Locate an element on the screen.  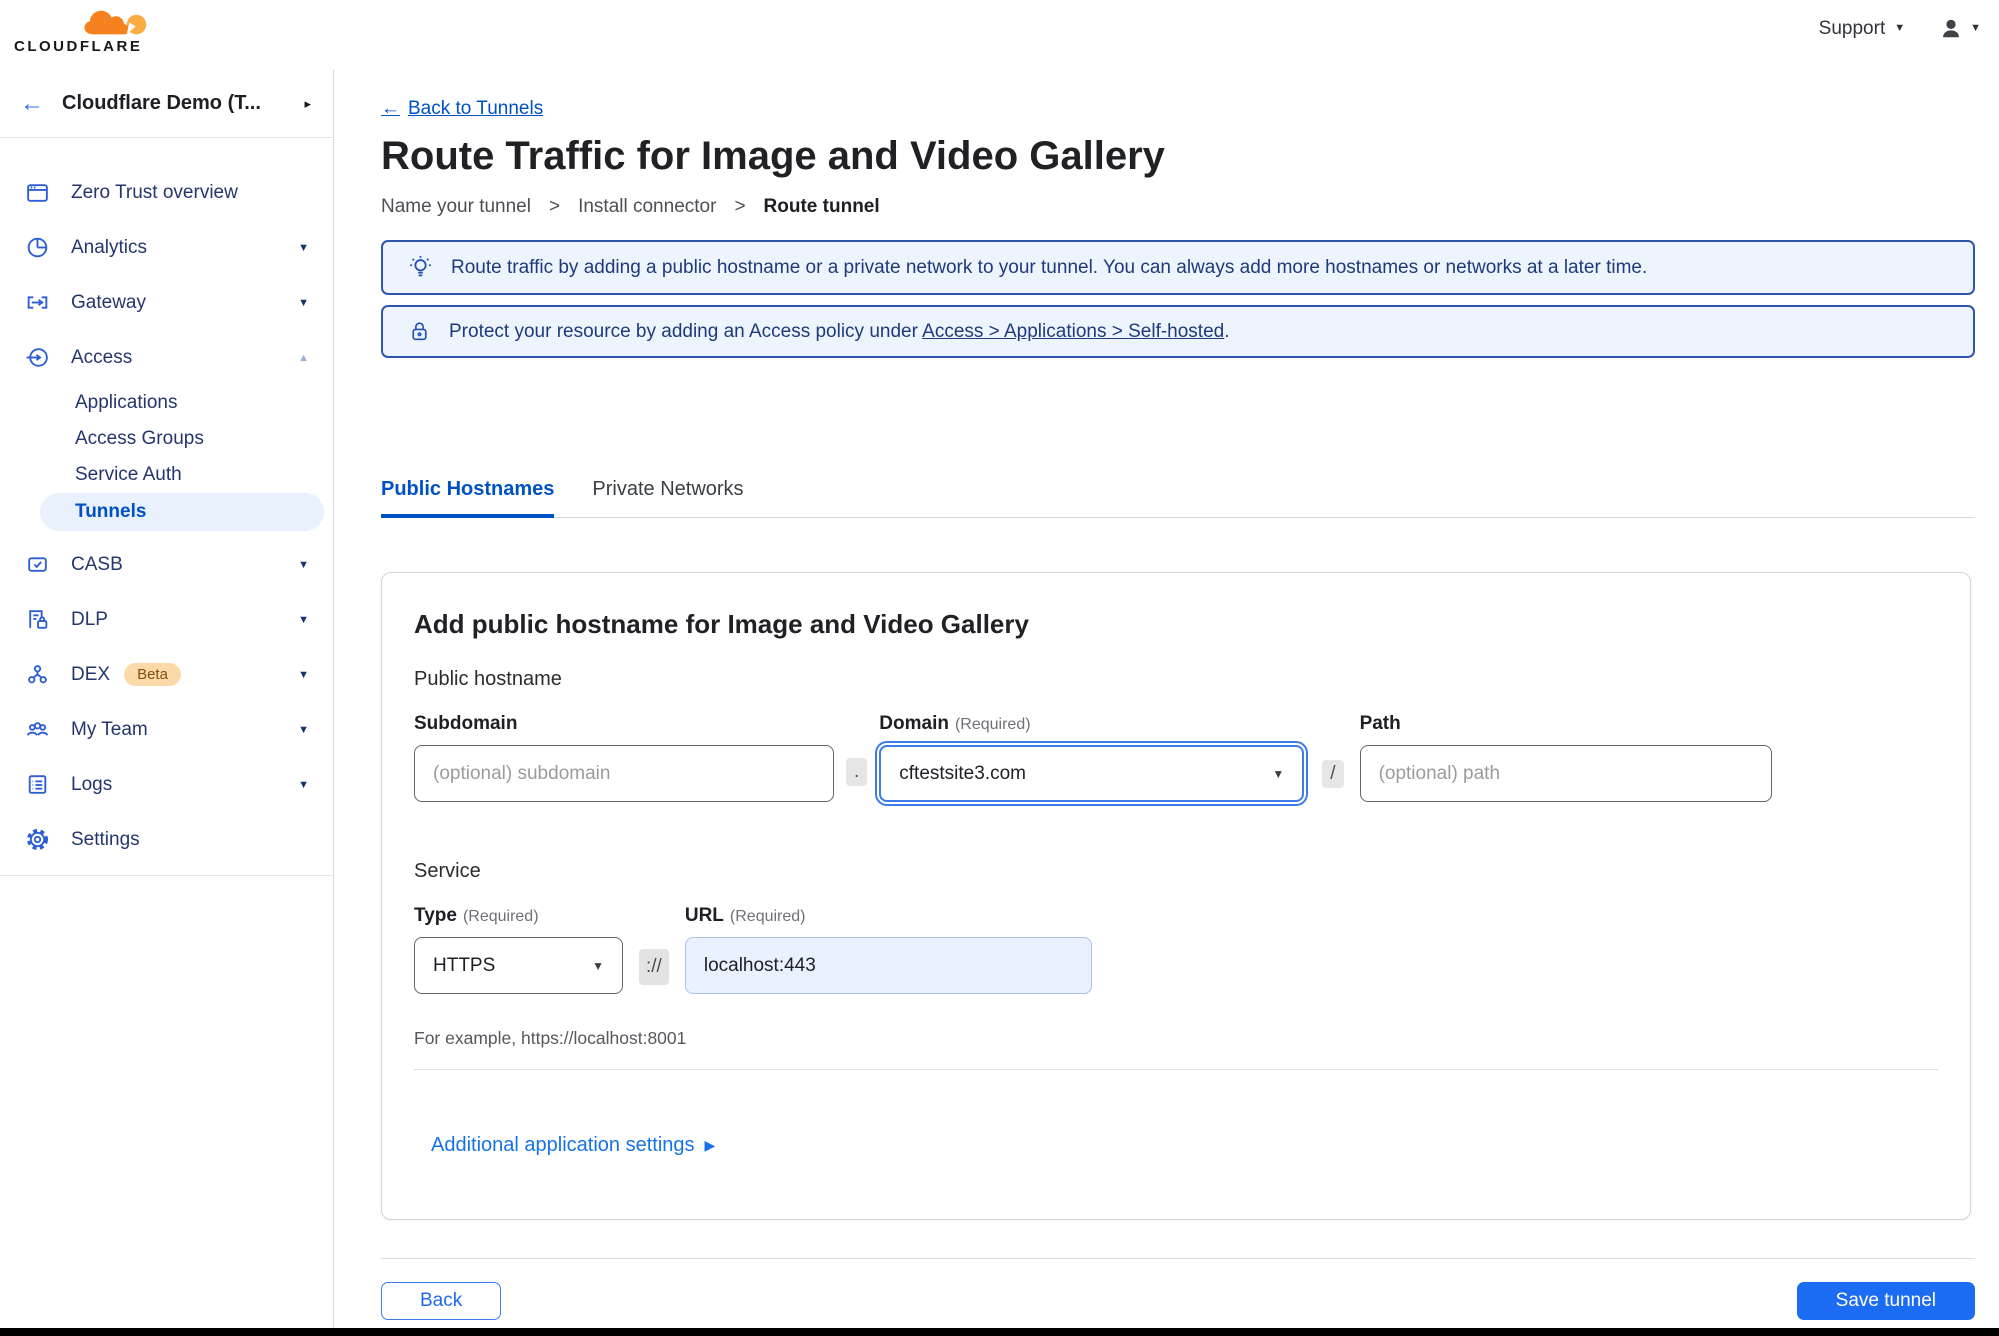
sidebar-item-gateway: Gateway ▼ is located at coordinates (166, 302).